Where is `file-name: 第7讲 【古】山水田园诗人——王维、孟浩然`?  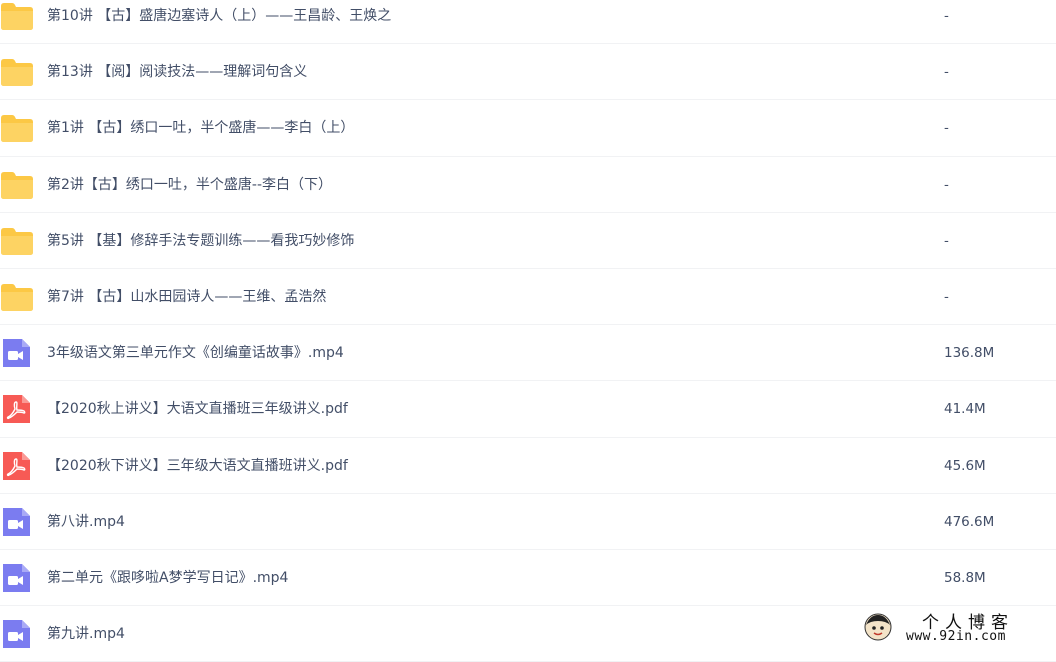 file-name: 第7讲 【古】山水田园诗人——王维、孟浩然 is located at coordinates (186, 297).